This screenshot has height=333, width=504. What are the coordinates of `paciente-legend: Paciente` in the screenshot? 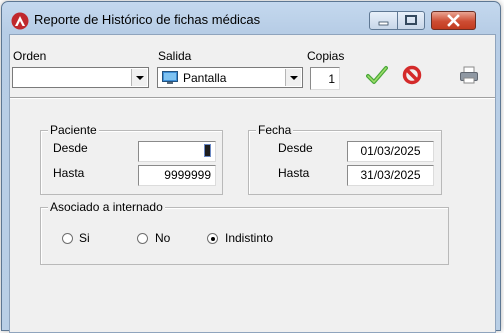 It's located at (73, 130).